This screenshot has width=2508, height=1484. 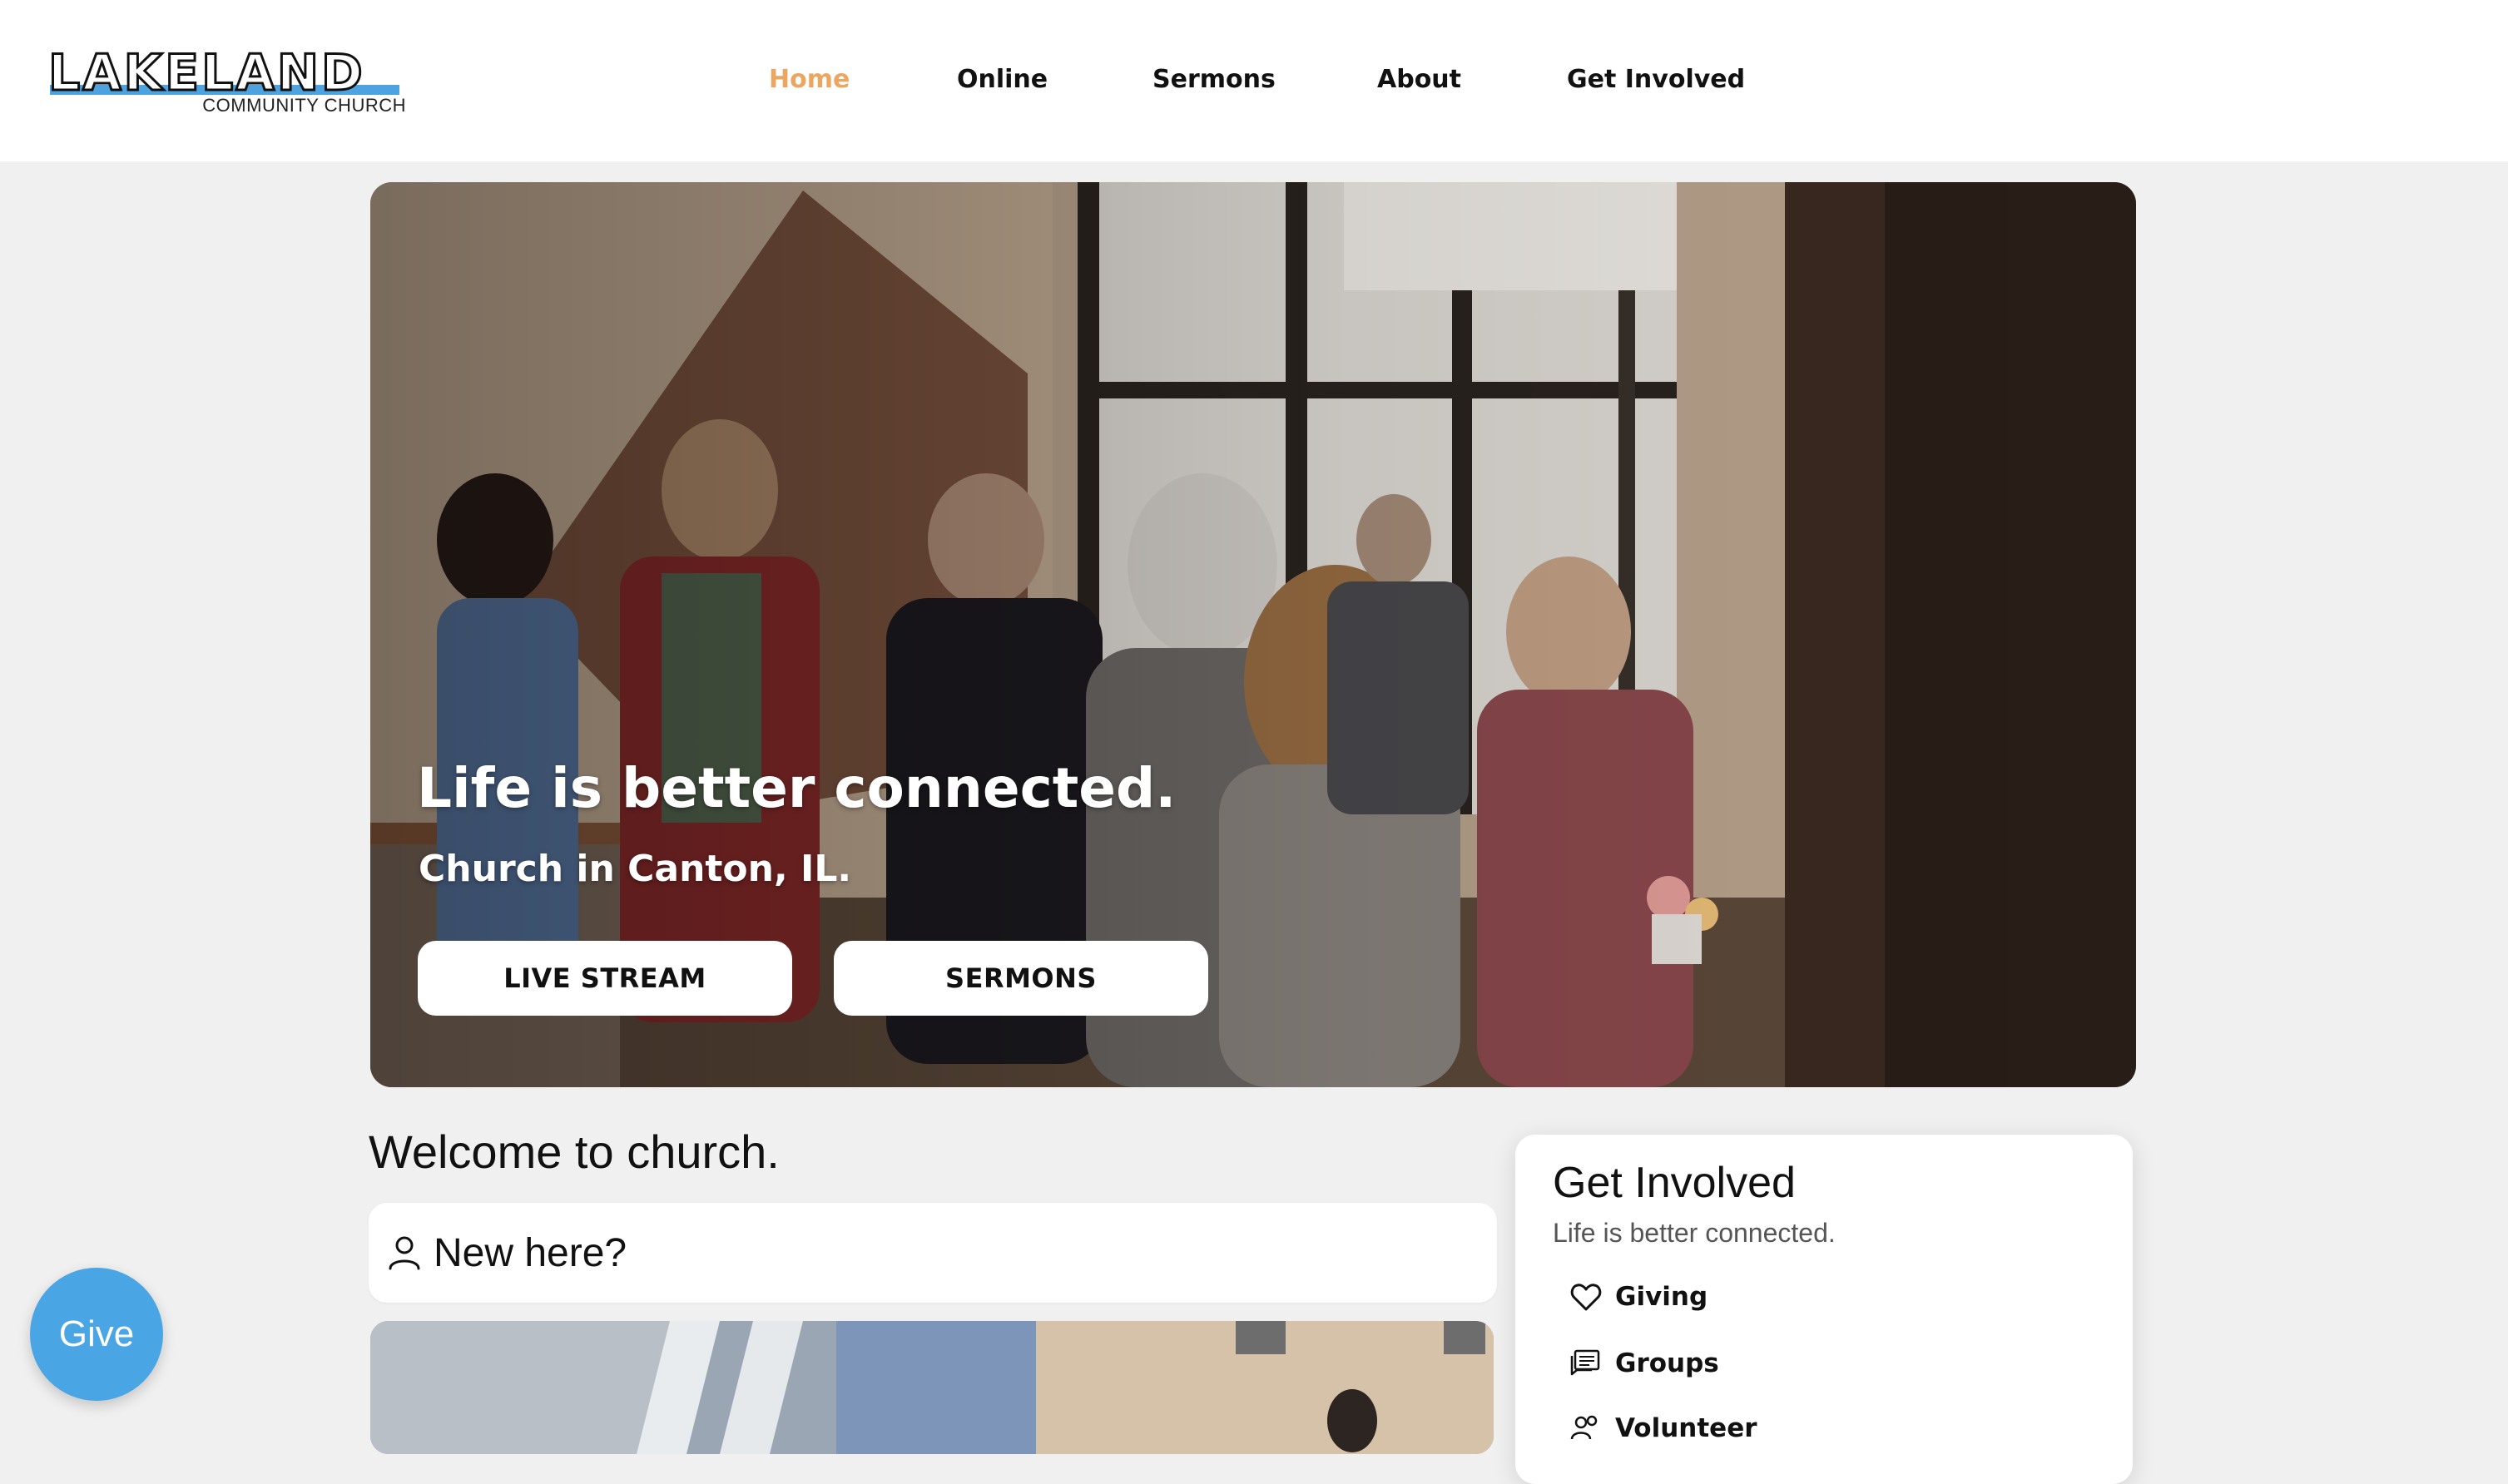 I want to click on get-involved-volunteer: Volunteer, so click(x=1663, y=1428).